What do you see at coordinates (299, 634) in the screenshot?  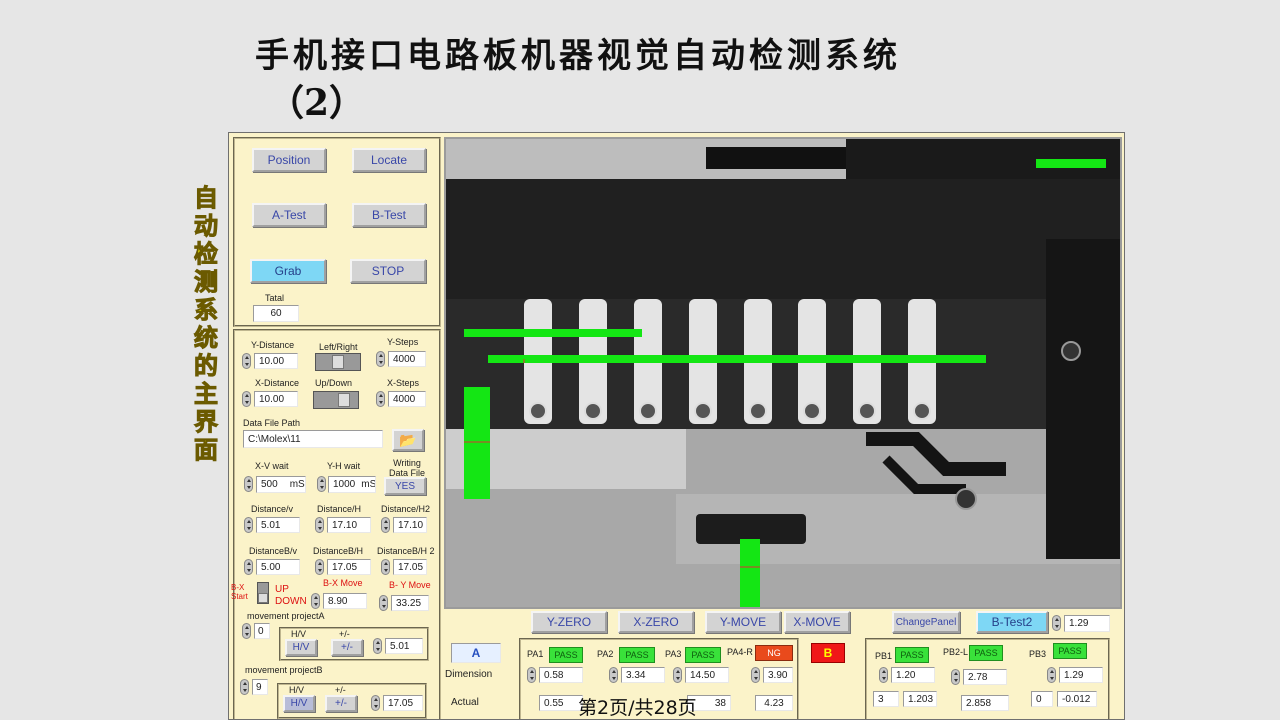 I see `project-a-hv-label: H/V` at bounding box center [299, 634].